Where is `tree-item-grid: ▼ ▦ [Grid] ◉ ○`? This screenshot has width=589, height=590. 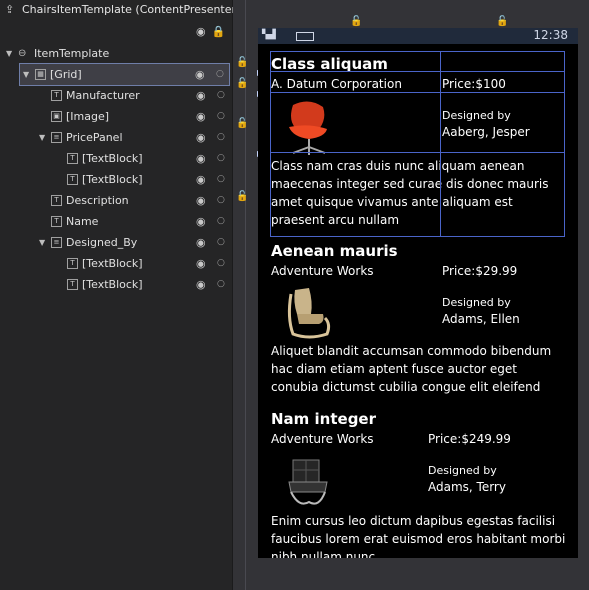
tree-item-grid: ▼ ▦ [Grid] ◉ ○ is located at coordinates (124, 74).